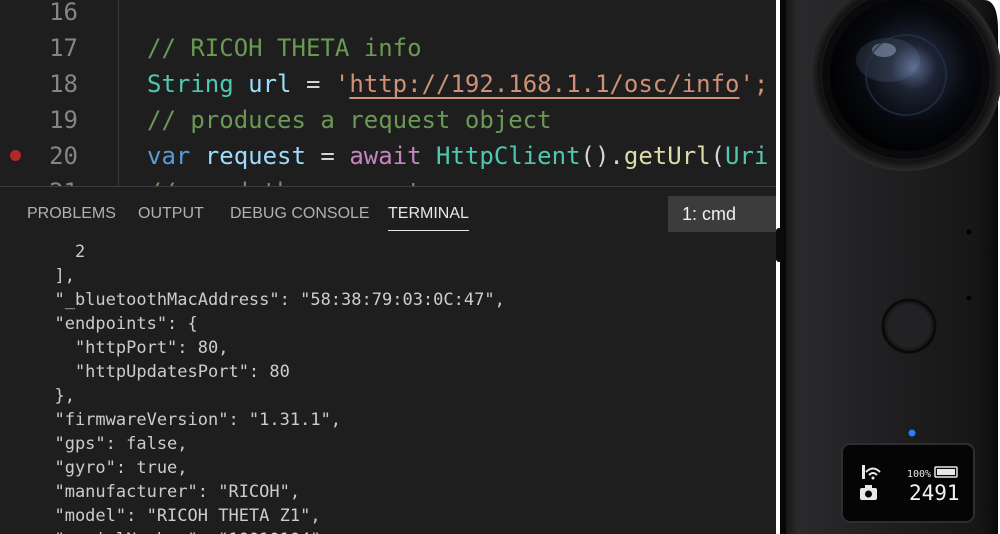 This screenshot has width=1000, height=534. What do you see at coordinates (508, 156) in the screenshot?
I see `code-token: HttpClient` at bounding box center [508, 156].